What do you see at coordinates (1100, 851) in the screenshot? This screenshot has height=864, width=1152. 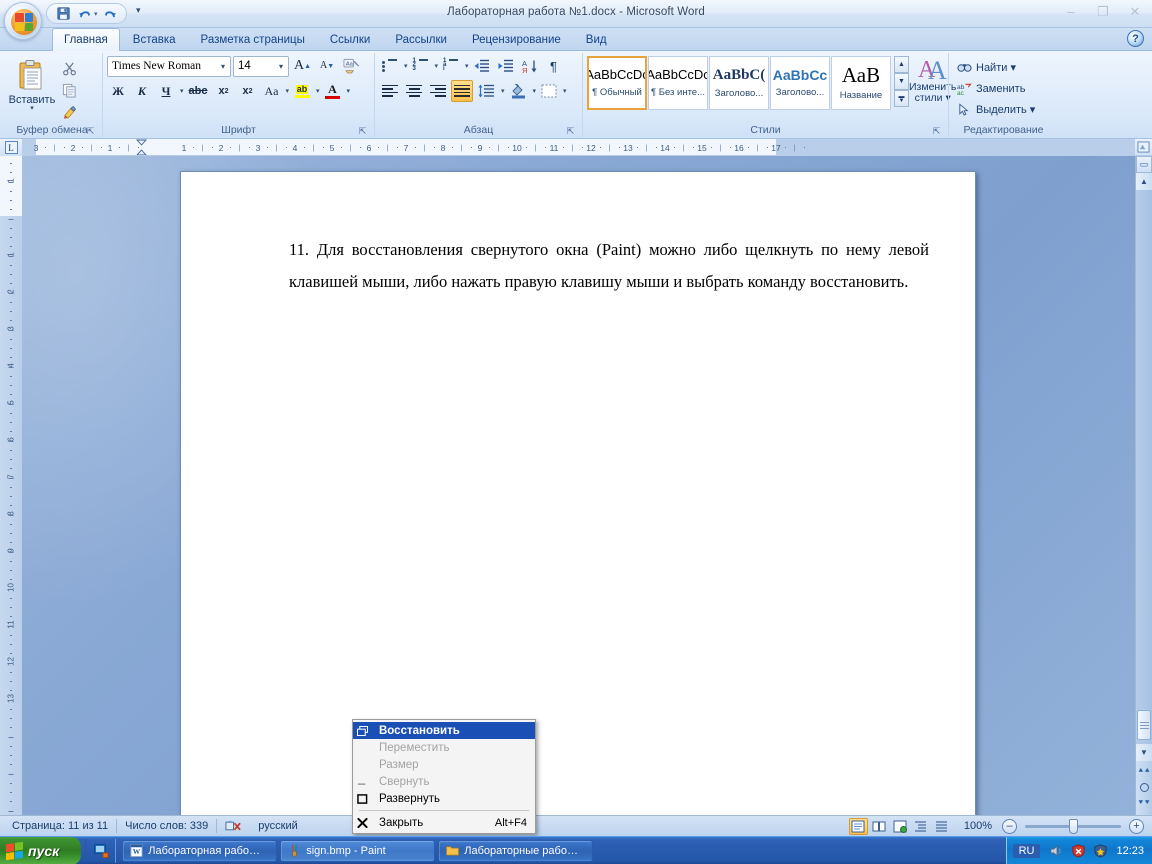 I see `antivirus-icon` at bounding box center [1100, 851].